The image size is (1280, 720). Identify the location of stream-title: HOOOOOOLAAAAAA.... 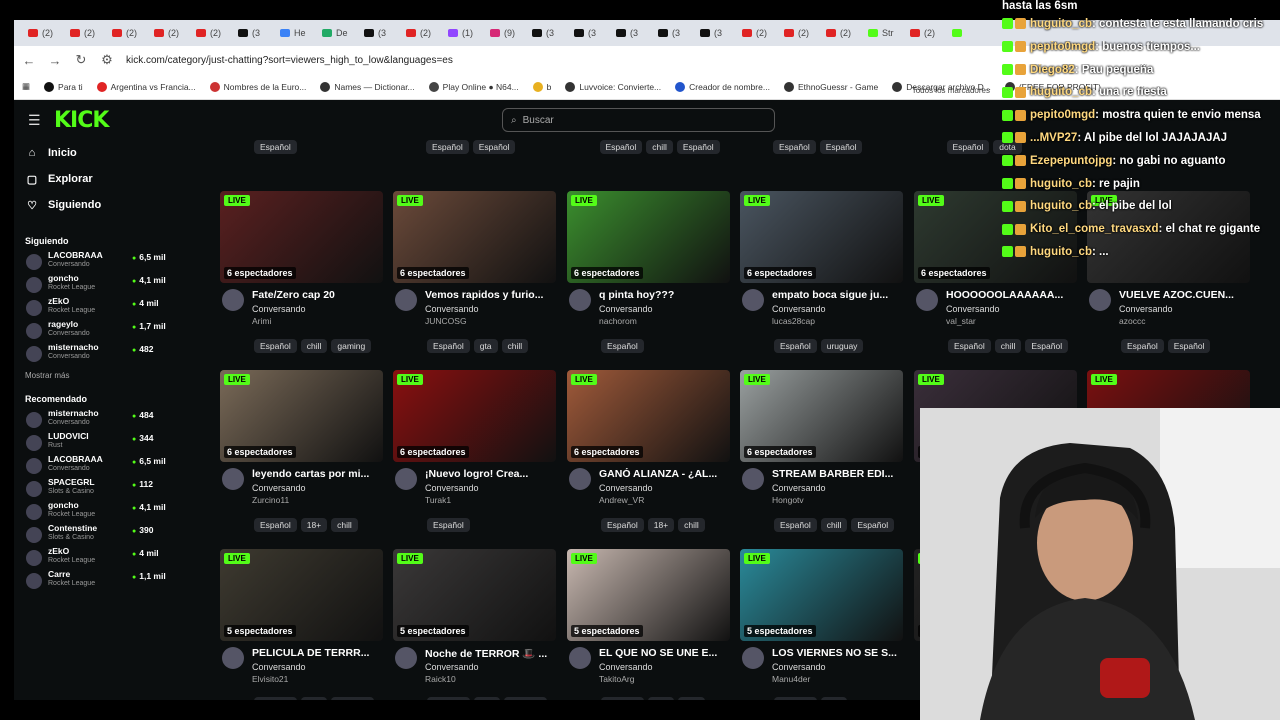
(1011, 295).